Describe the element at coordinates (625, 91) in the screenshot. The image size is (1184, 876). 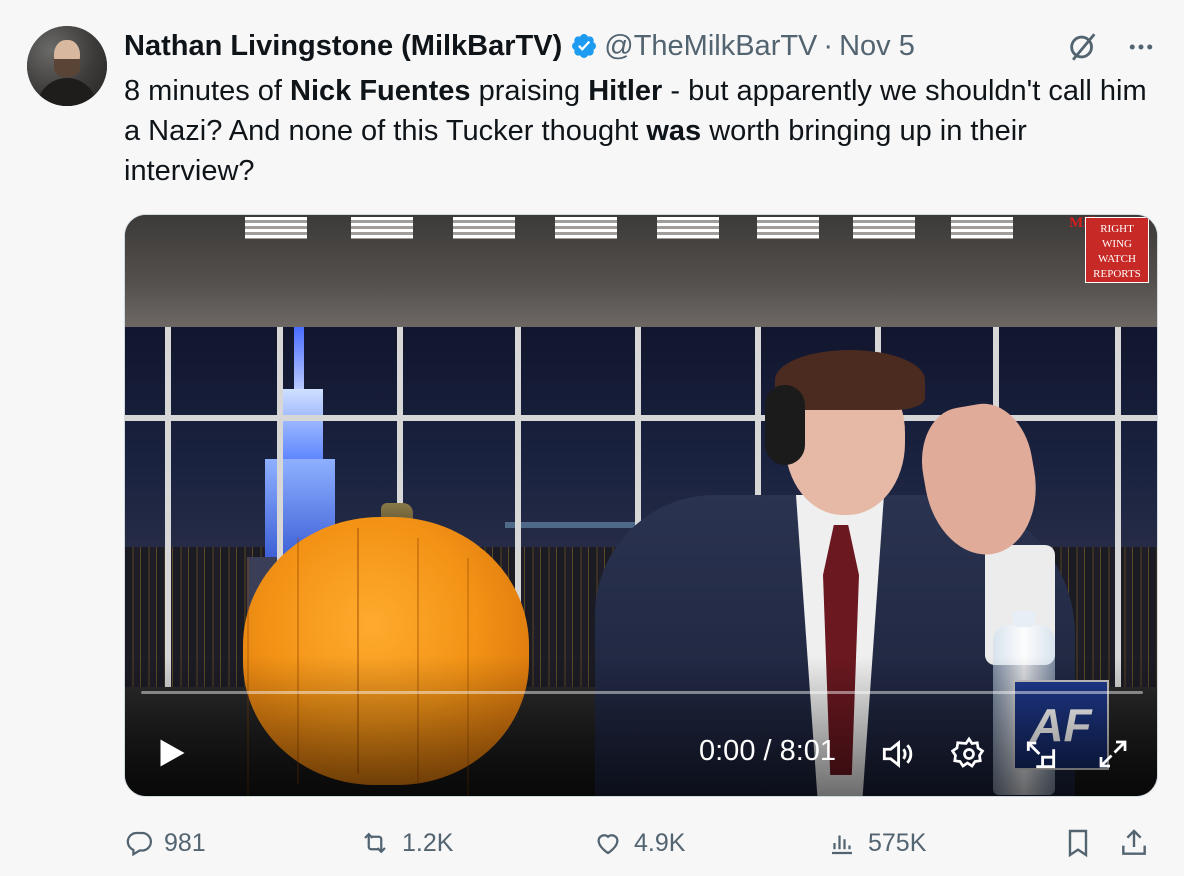
I see `bold-hitler: Hitler` at that location.